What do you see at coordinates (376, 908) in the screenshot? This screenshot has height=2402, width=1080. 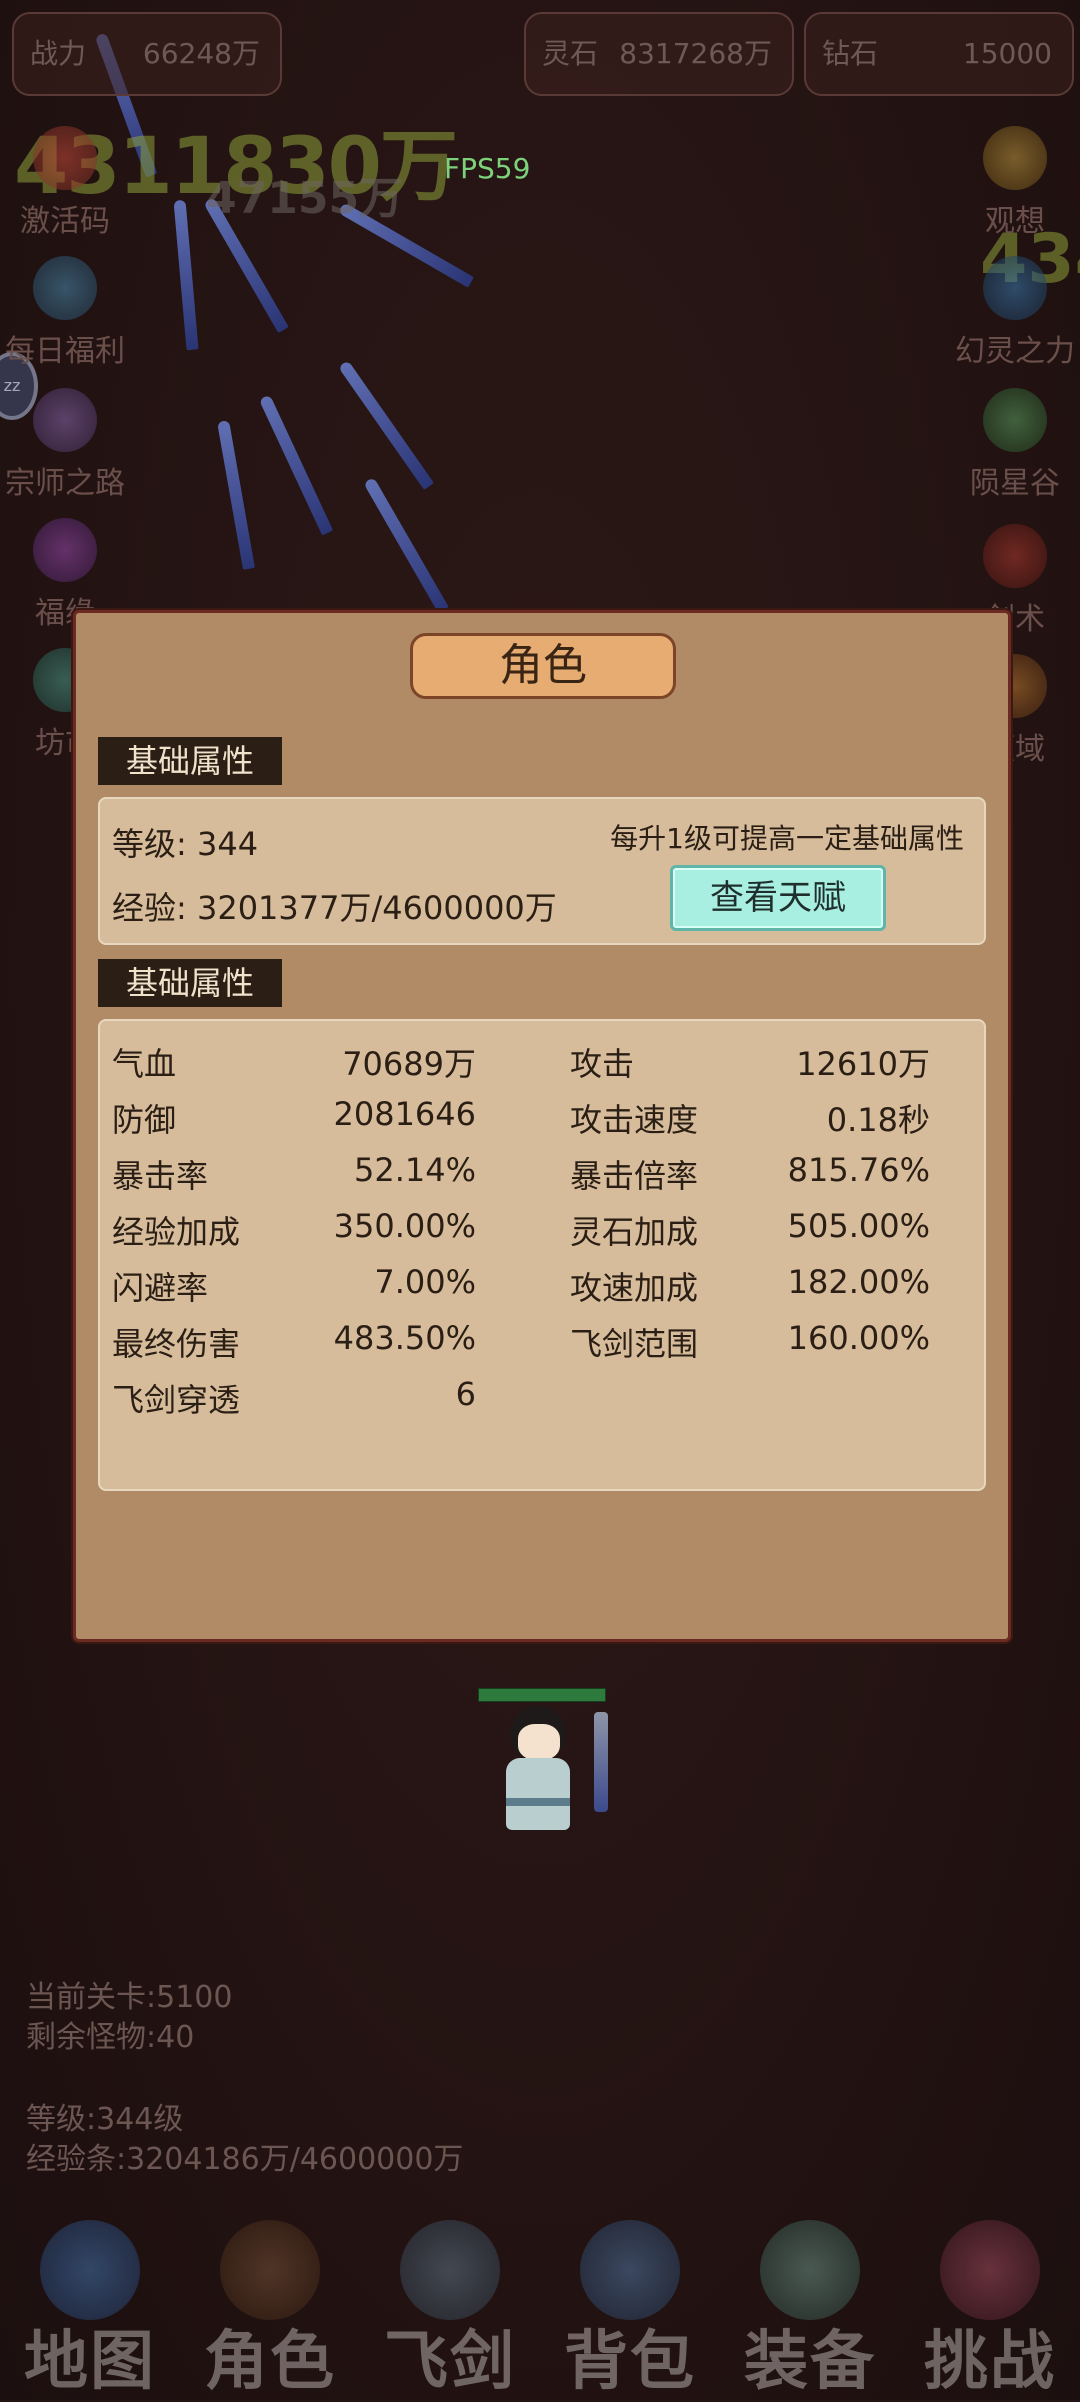 I see `exp-value: 3201377万/4600000万` at bounding box center [376, 908].